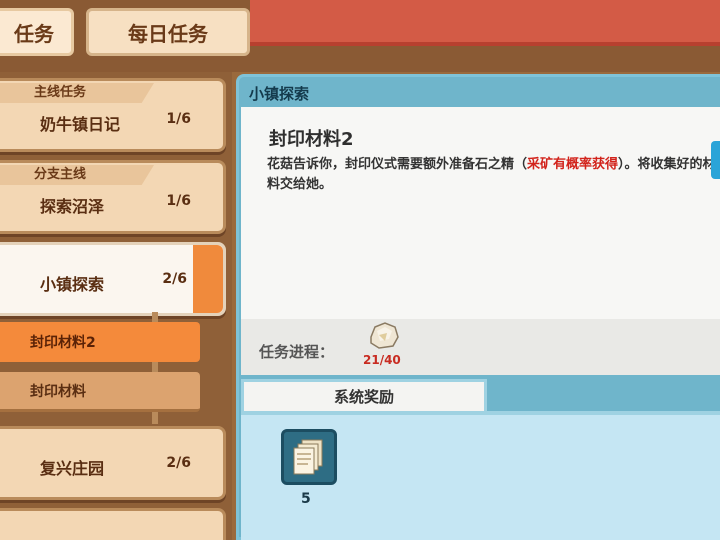 This screenshot has height=540, width=720. Describe the element at coordinates (77, 175) in the screenshot. I see `quest-category: 分支主线` at that location.